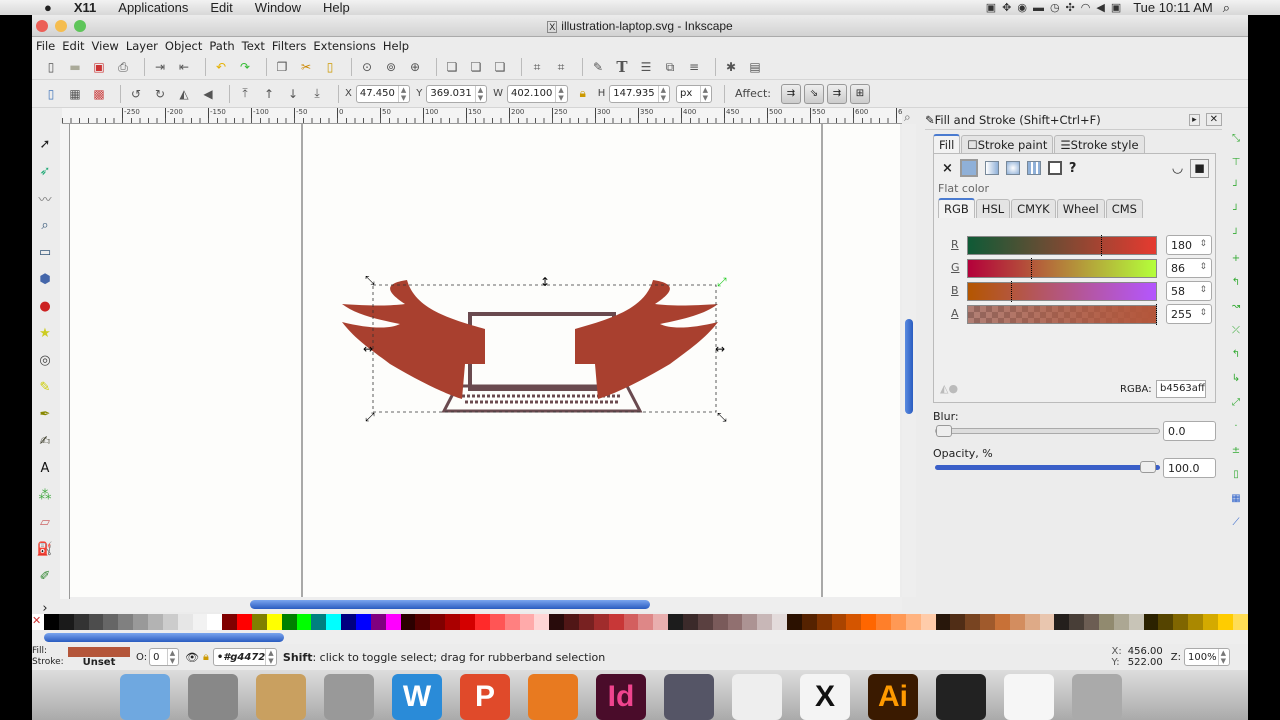 The height and width of the screenshot is (720, 1280). I want to click on unlink-clone-icon: ❏, so click(500, 67).